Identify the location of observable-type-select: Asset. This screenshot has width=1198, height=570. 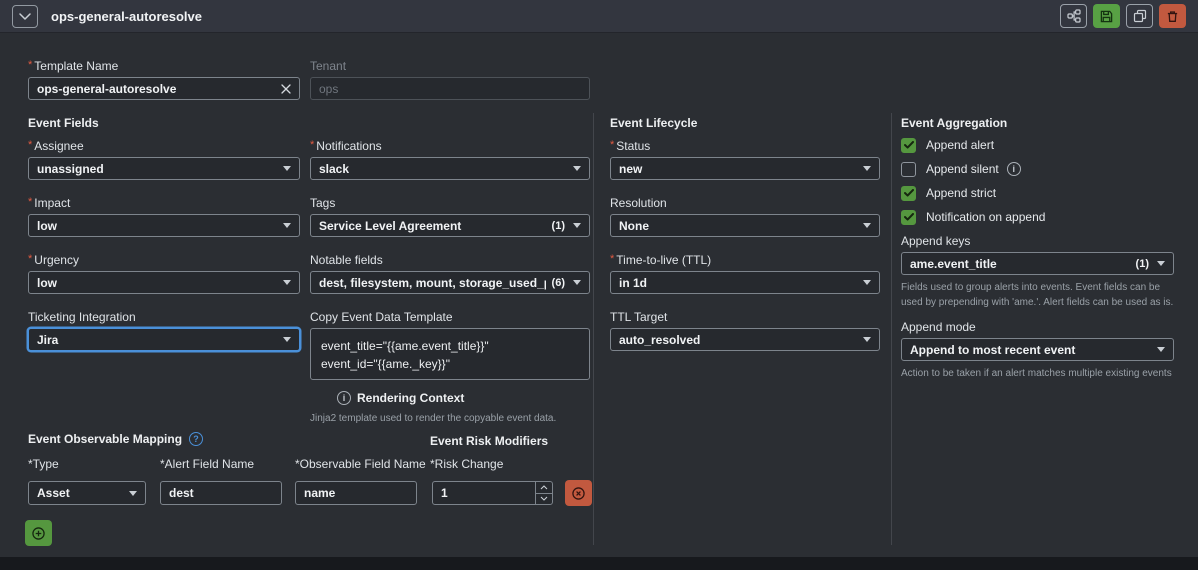
(87, 493).